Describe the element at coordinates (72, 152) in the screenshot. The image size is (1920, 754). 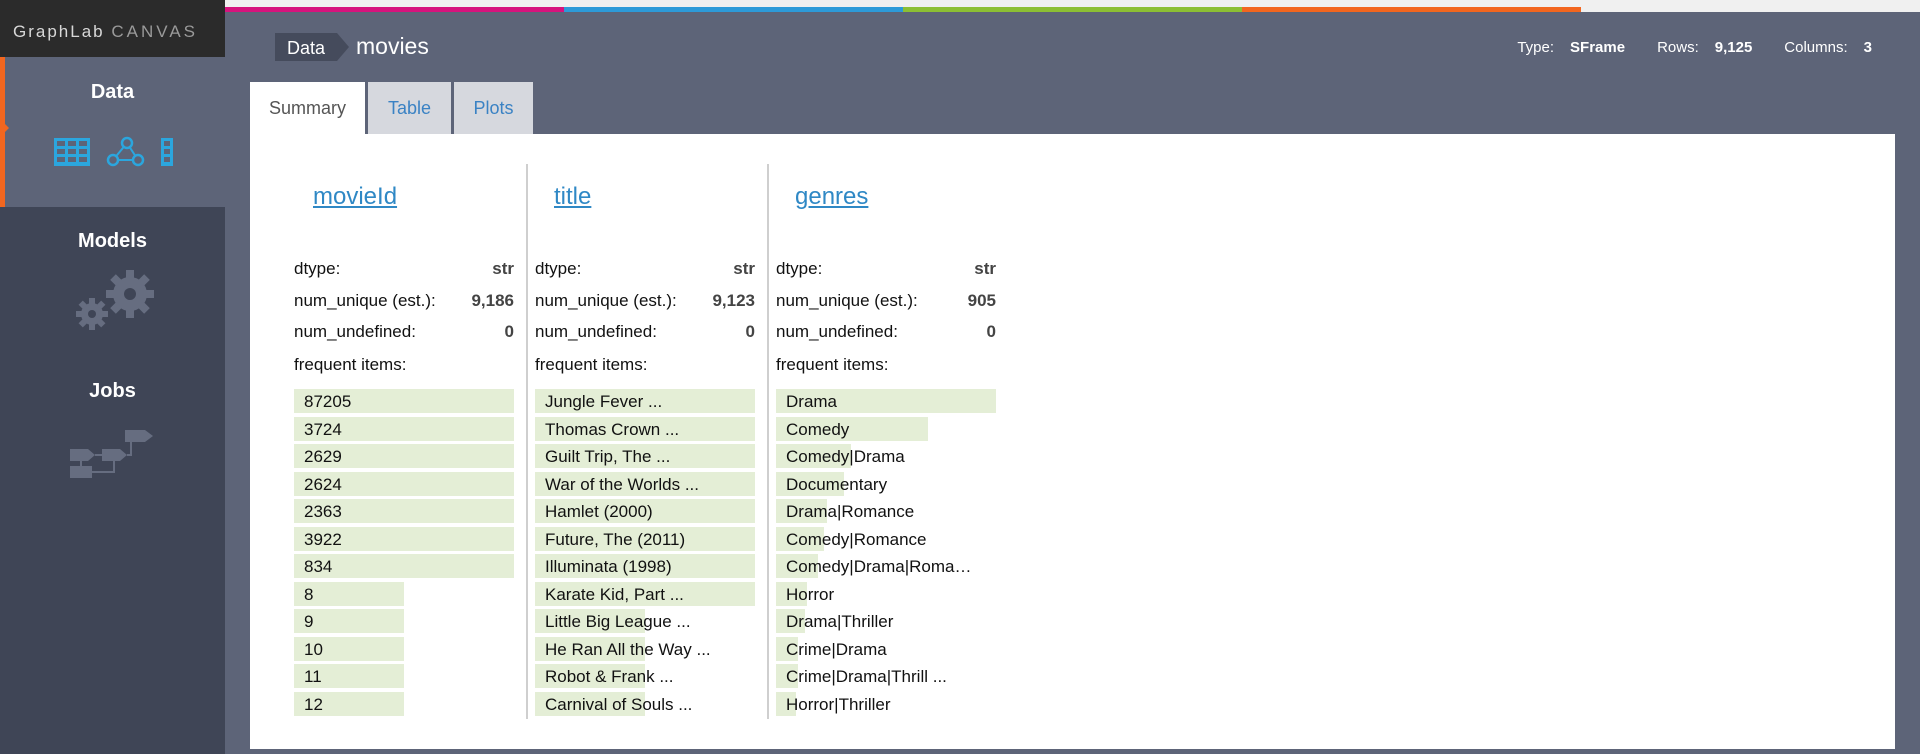
I see `table-icon` at that location.